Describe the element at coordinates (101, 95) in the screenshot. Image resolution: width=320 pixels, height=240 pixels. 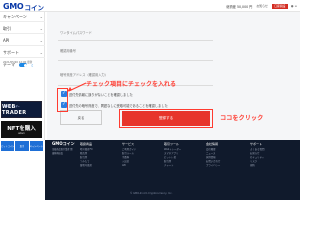
I see `checkbox-label-1: 送付先情報に誤りがないことを確認しました` at that location.